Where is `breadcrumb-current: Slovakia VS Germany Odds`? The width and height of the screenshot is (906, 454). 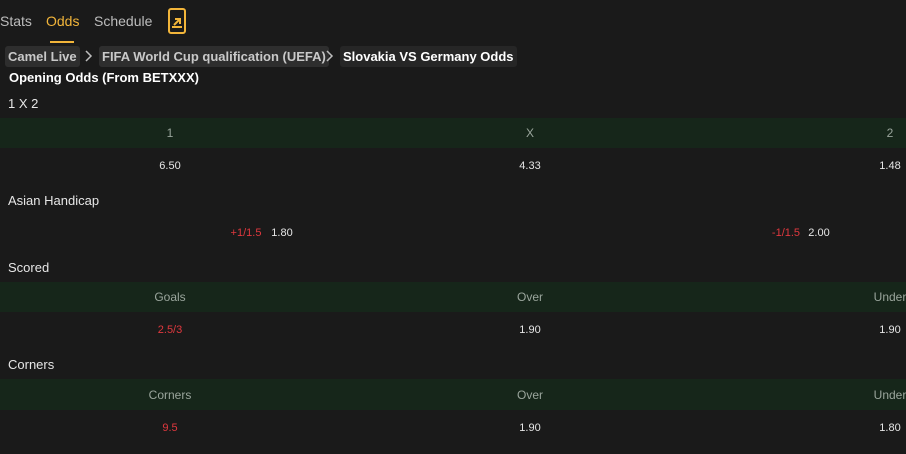 breadcrumb-current: Slovakia VS Germany Odds is located at coordinates (428, 56).